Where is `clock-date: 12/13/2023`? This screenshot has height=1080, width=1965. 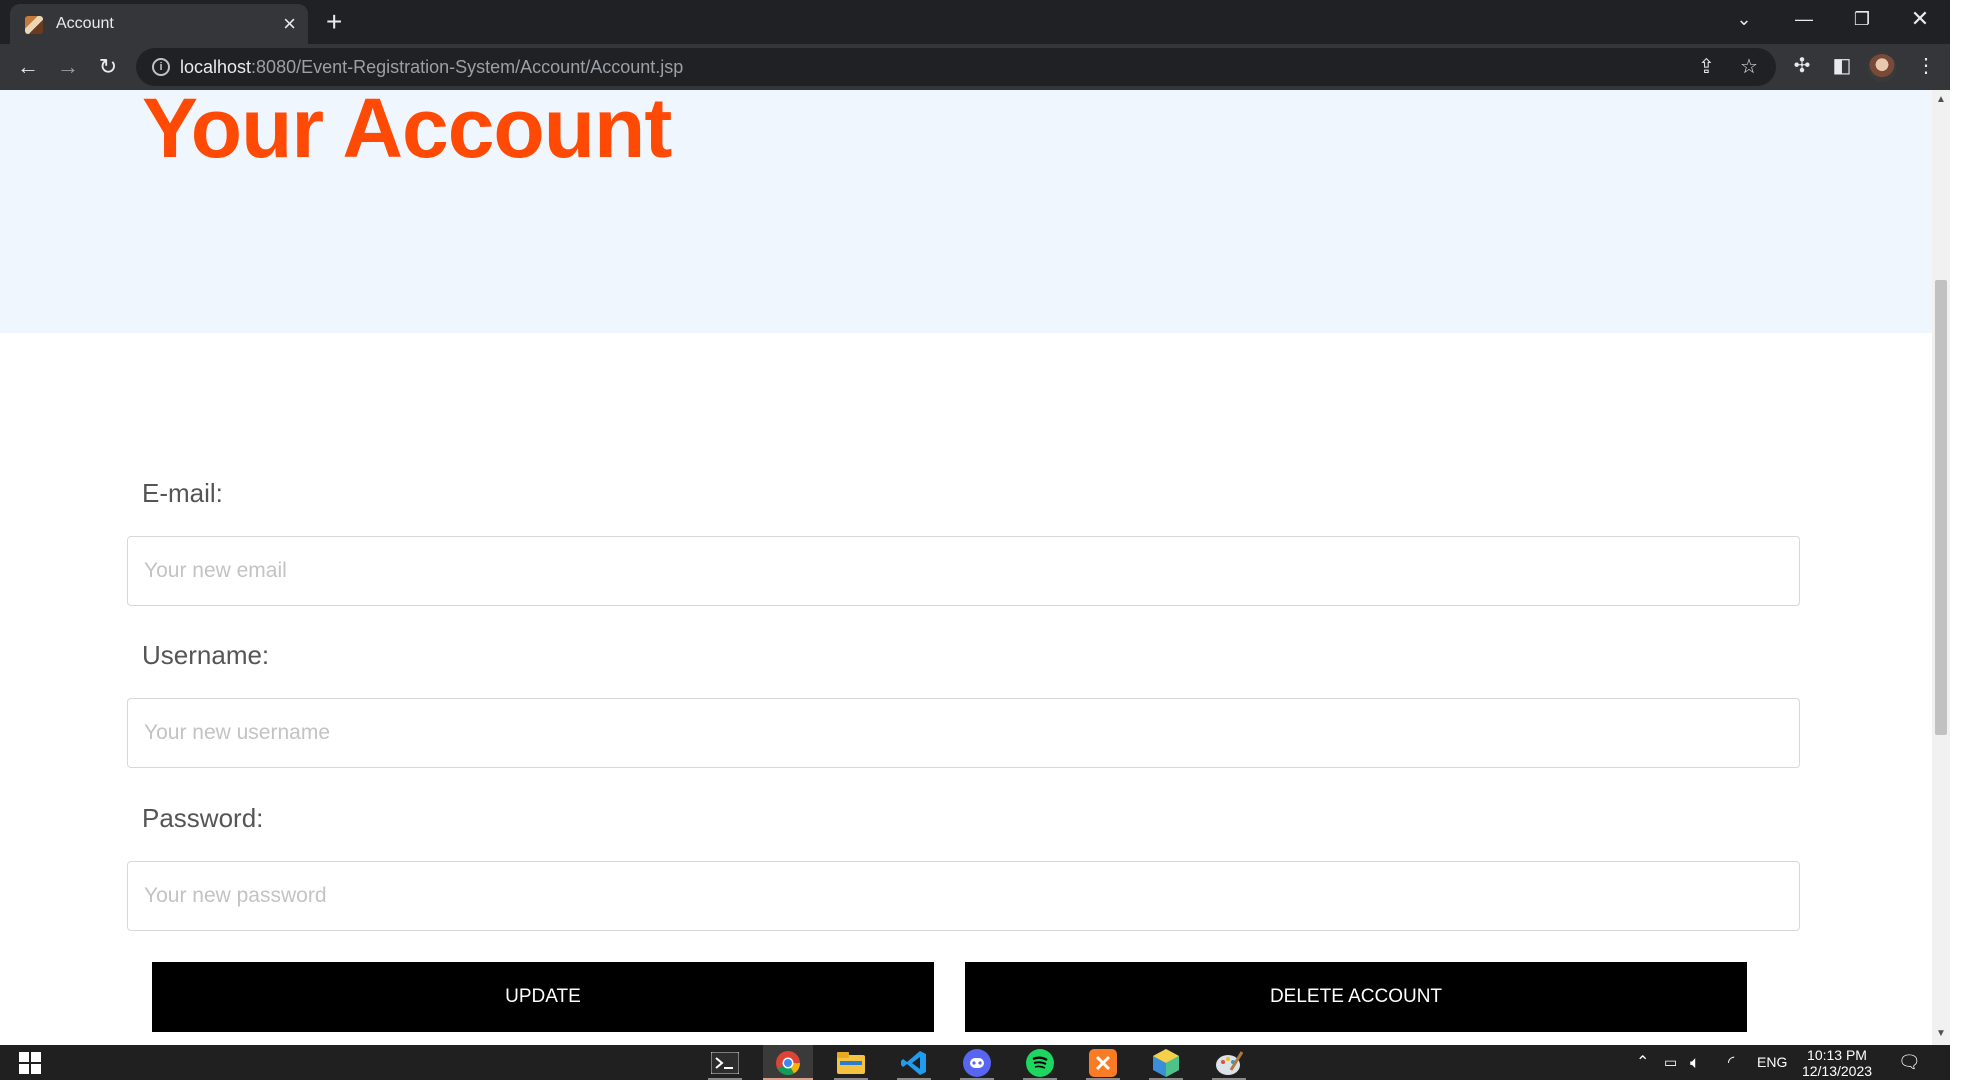
clock-date: 12/13/2023 is located at coordinates (1837, 1071).